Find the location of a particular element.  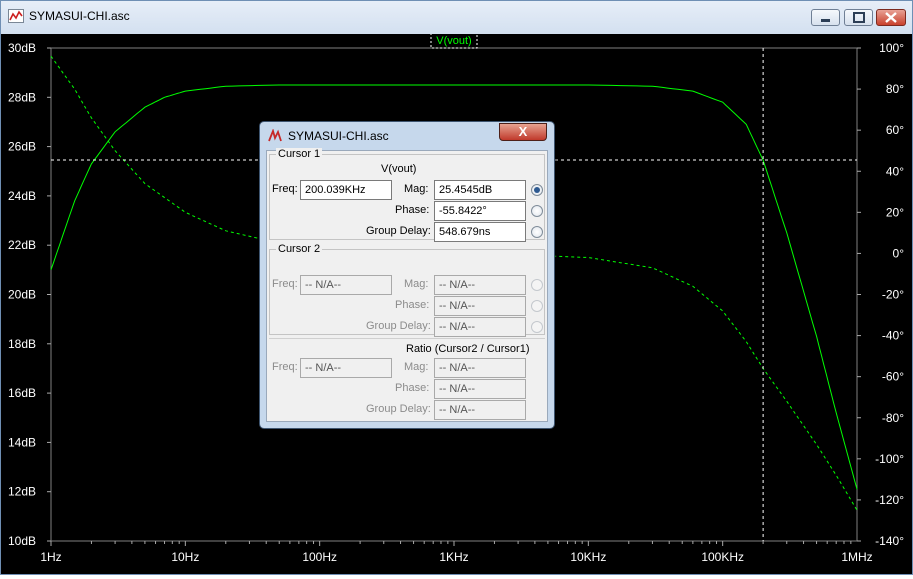

y-right-tick-label: -20° is located at coordinates (893, 295).